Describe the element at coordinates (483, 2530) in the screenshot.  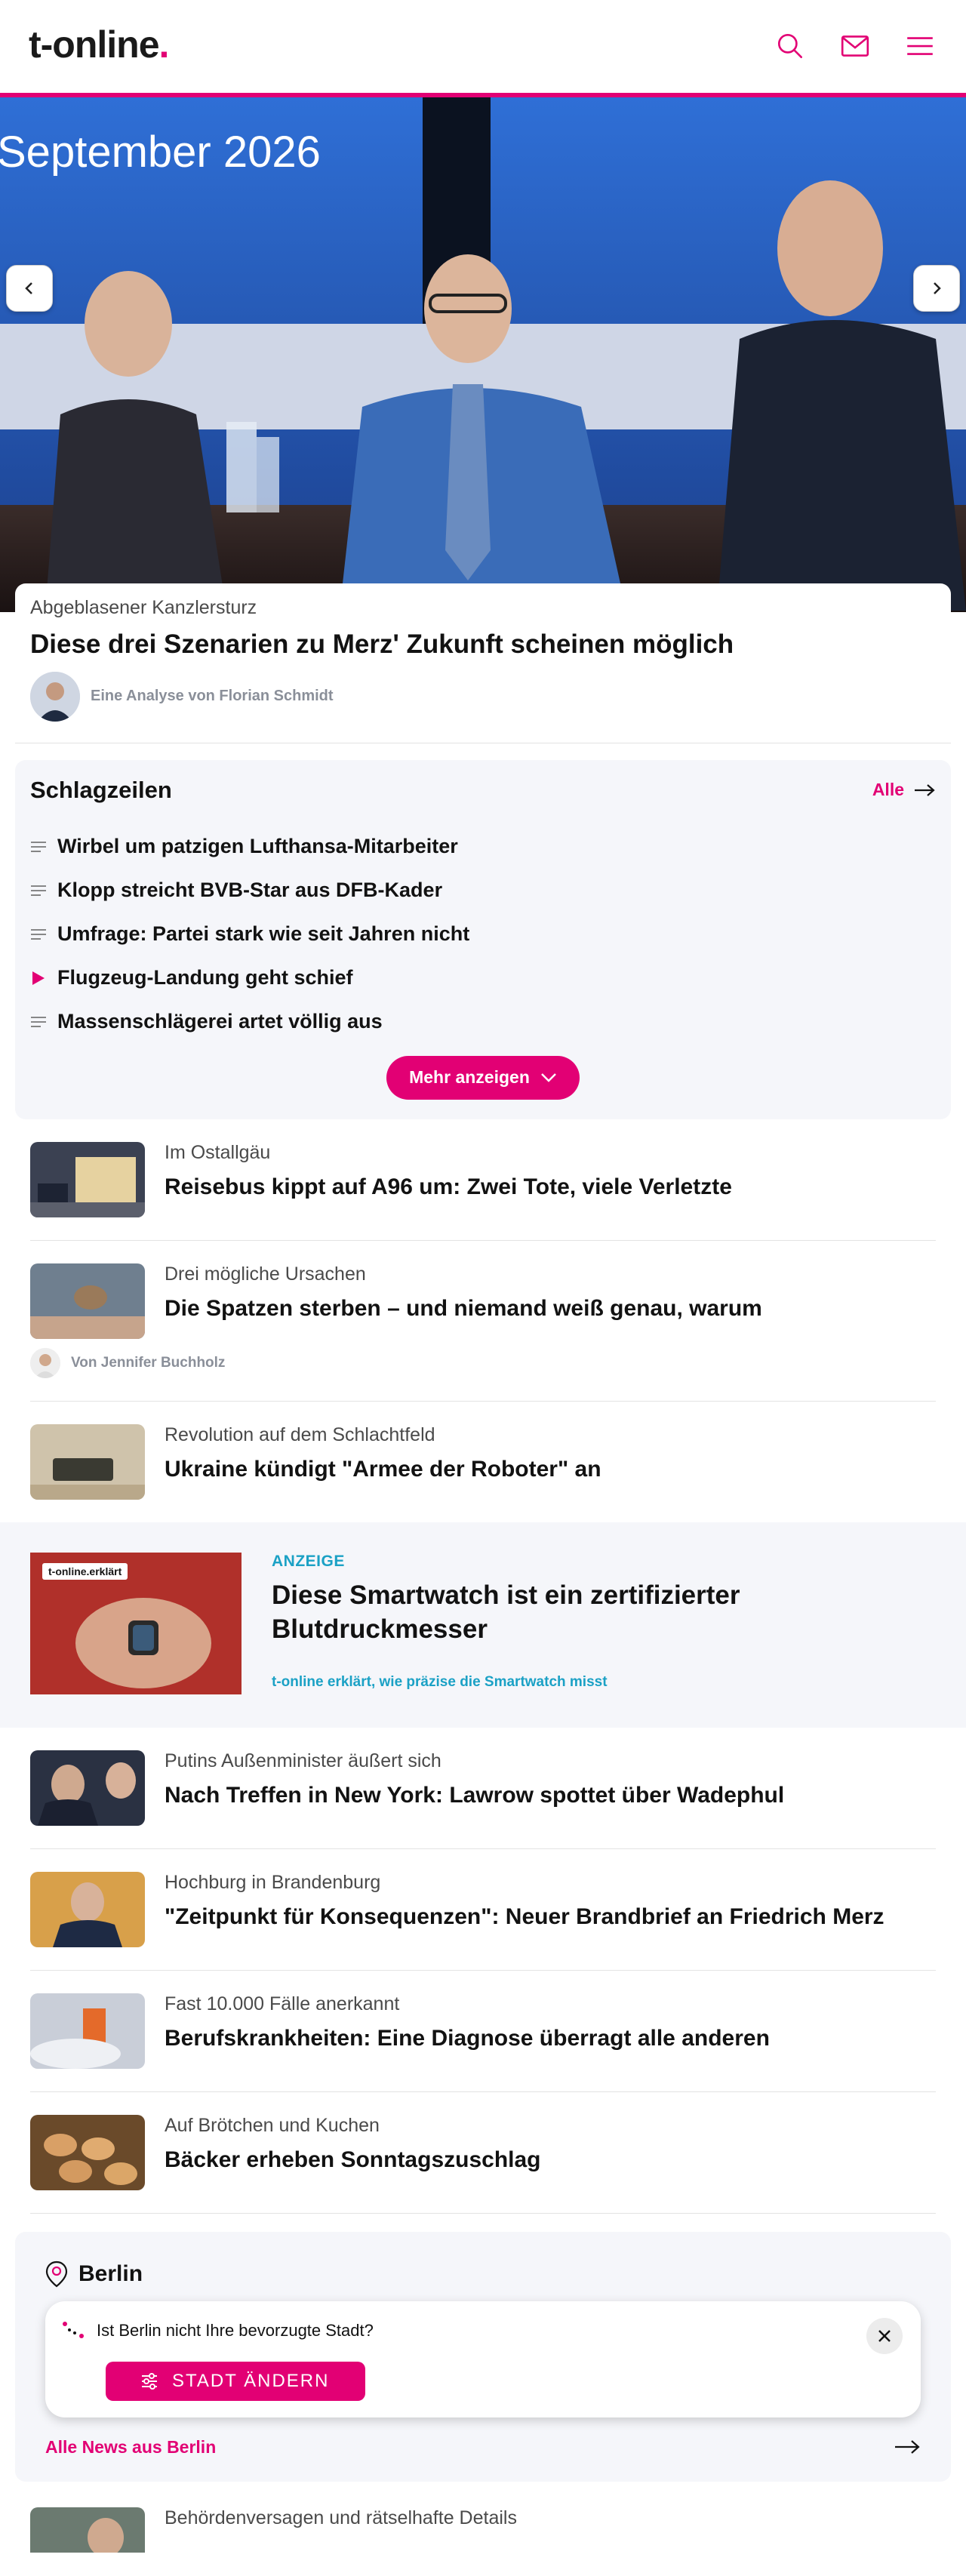
I see `news-item: Behördenversagen und rätselhafte Details` at that location.